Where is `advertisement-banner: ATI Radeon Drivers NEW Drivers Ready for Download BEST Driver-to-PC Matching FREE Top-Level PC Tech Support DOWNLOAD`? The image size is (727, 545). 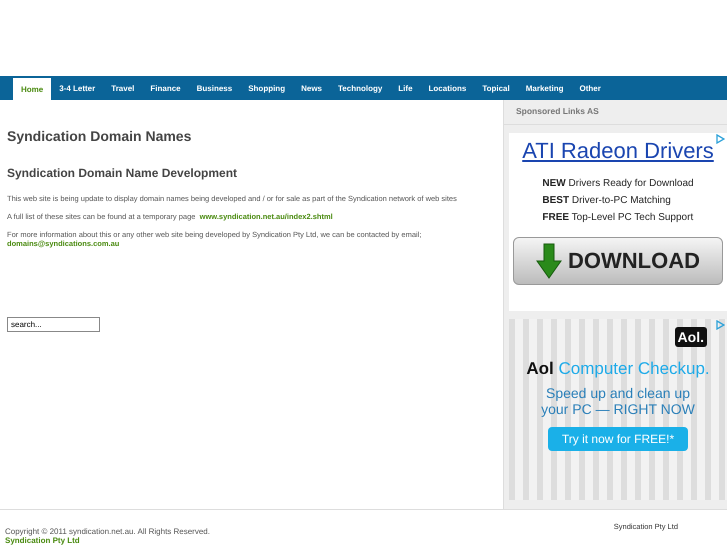 advertisement-banner: ATI Radeon Drivers NEW Drivers Ready for Download BEST Driver-to-PC Matching FREE Top-Level PC Tech Support DOWNLOAD is located at coordinates (618, 222).